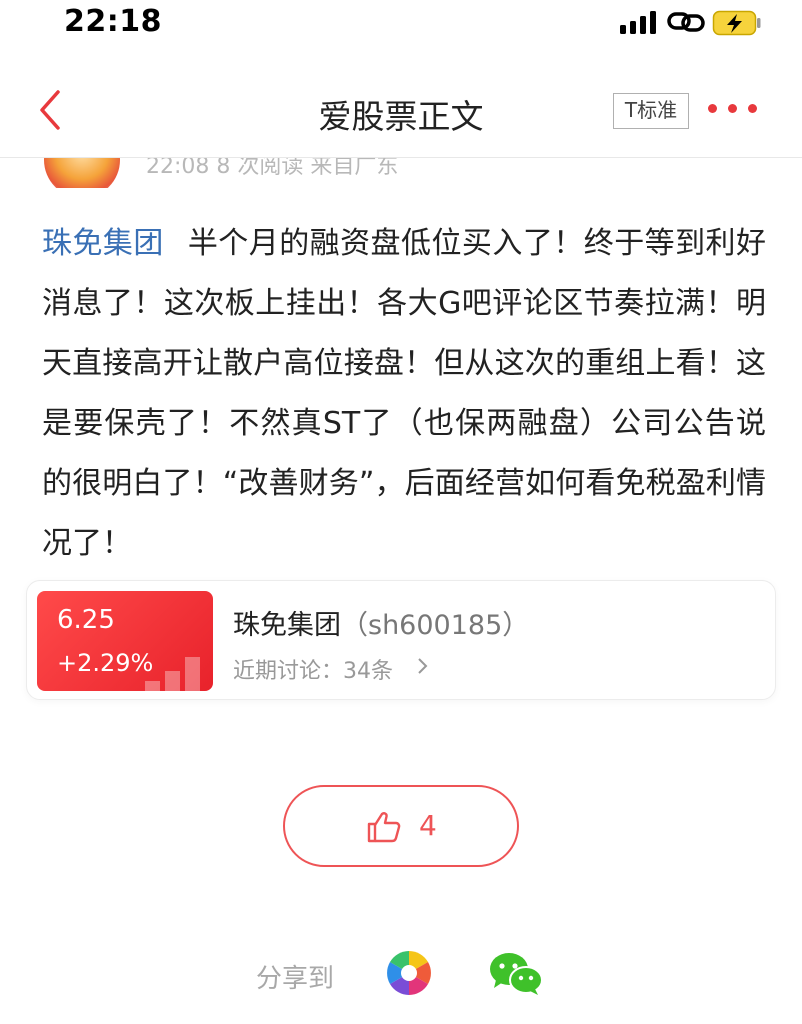  What do you see at coordinates (516, 974) in the screenshot?
I see `wechat-icon` at bounding box center [516, 974].